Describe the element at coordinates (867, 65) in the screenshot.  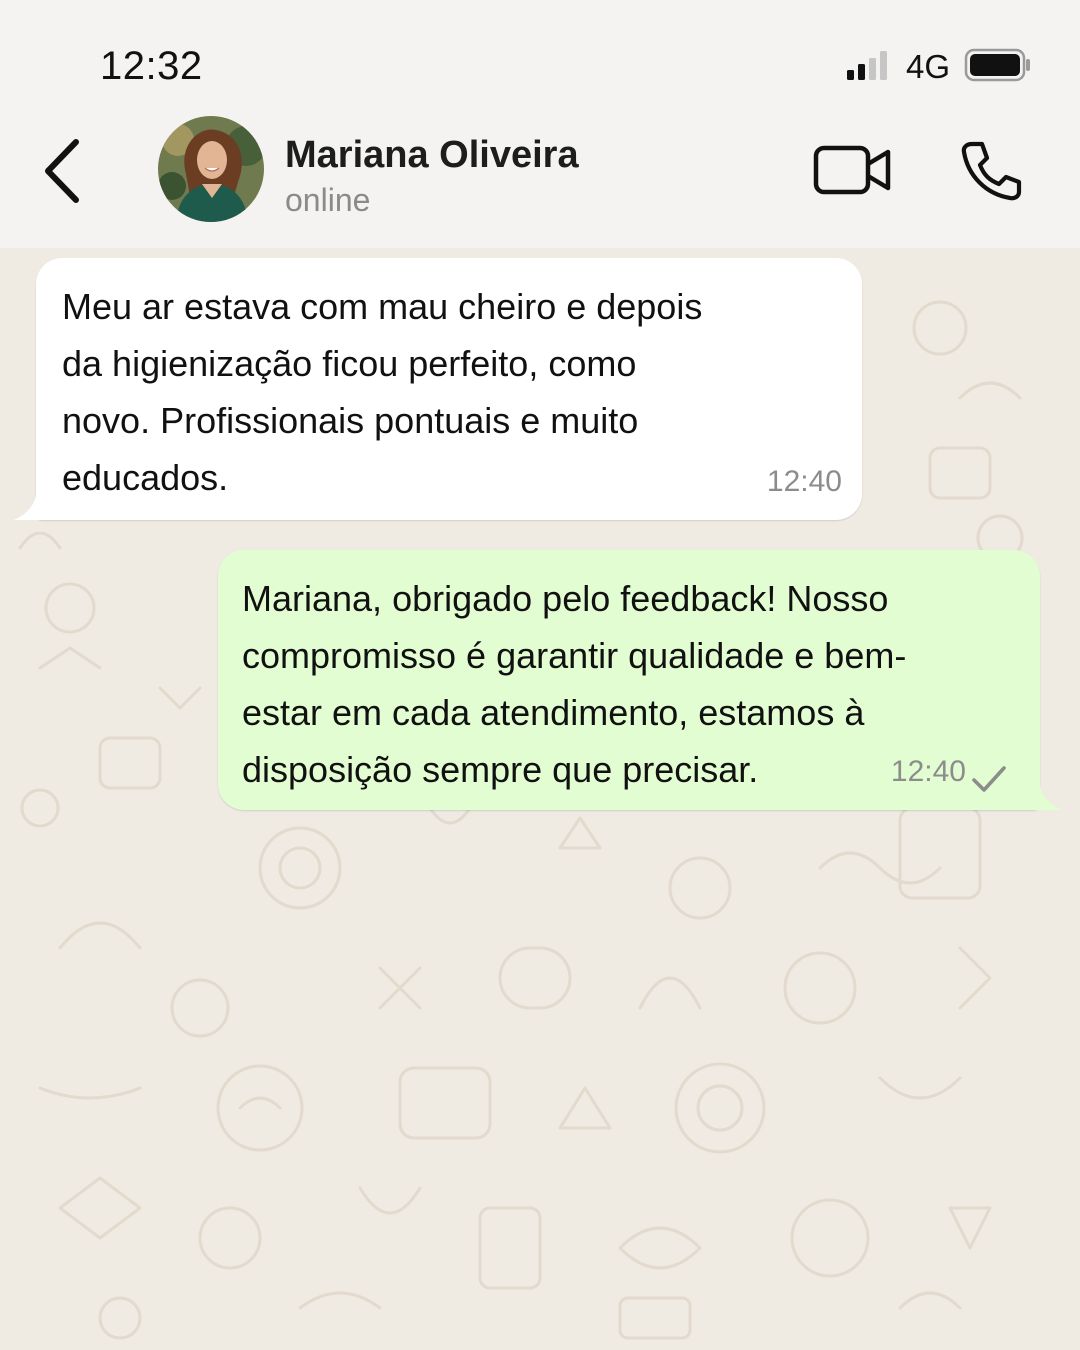
I see `signal-bars-icon` at that location.